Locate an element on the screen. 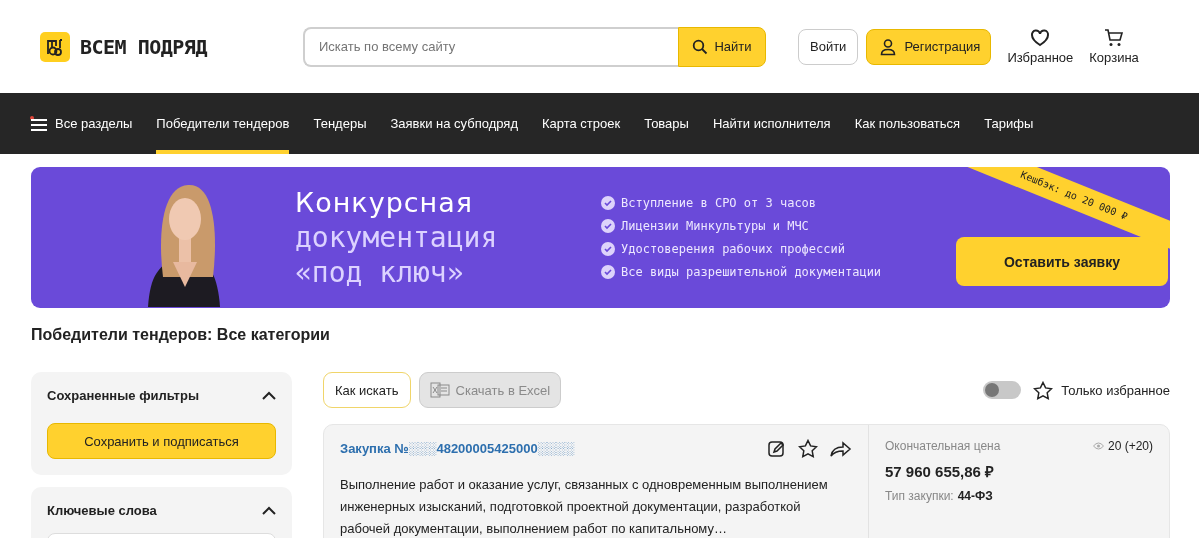  nav-tab: Тарифы is located at coordinates (1009, 123).